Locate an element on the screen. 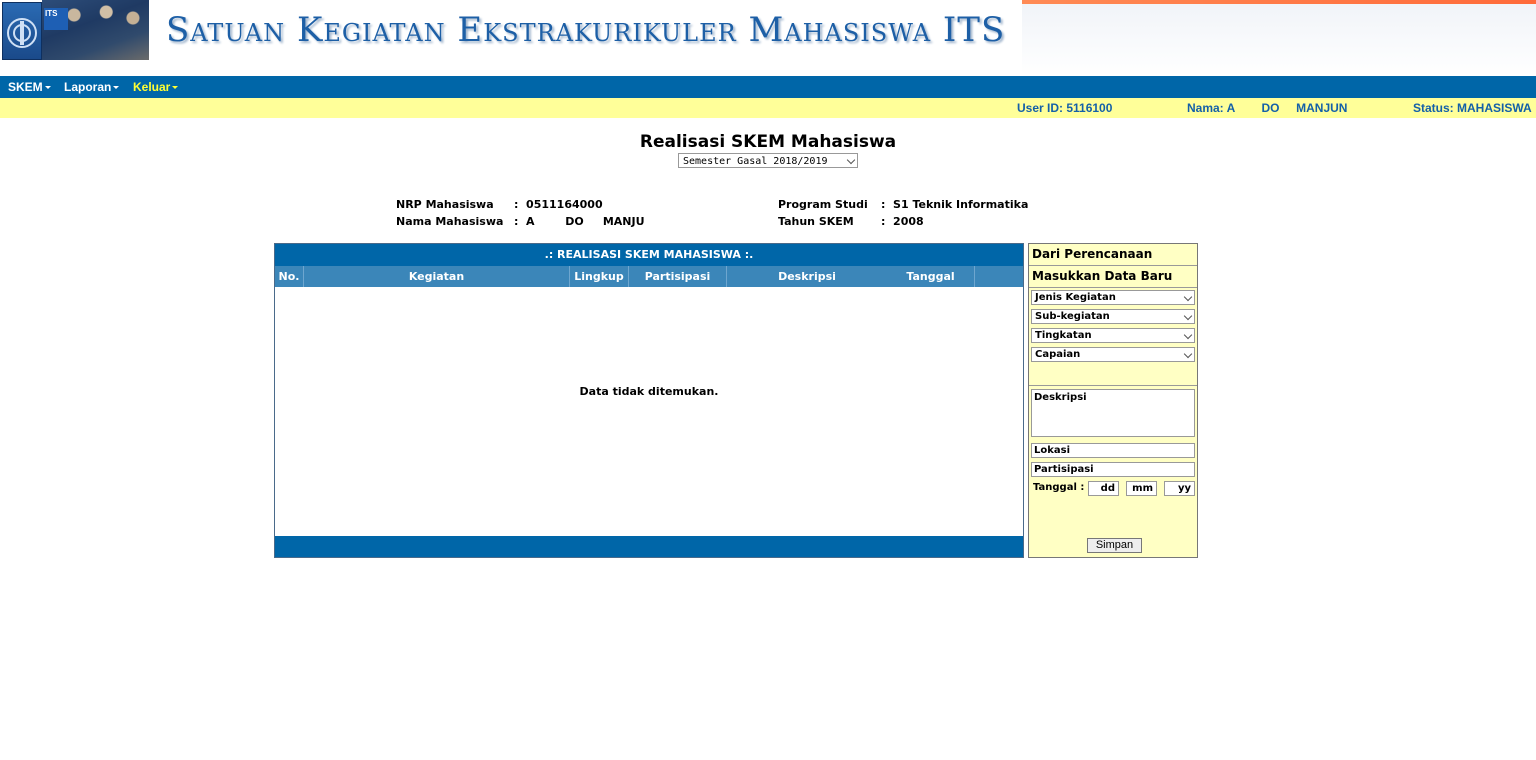 The image size is (1536, 760). empty-message: Data tidak ditemukan. is located at coordinates (649, 391).